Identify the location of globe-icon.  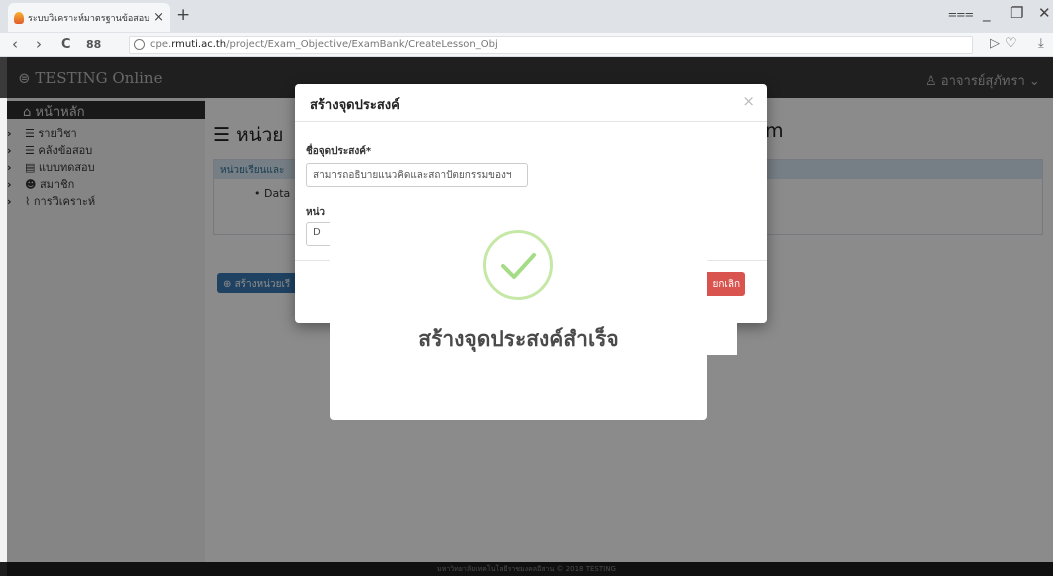
(139, 44).